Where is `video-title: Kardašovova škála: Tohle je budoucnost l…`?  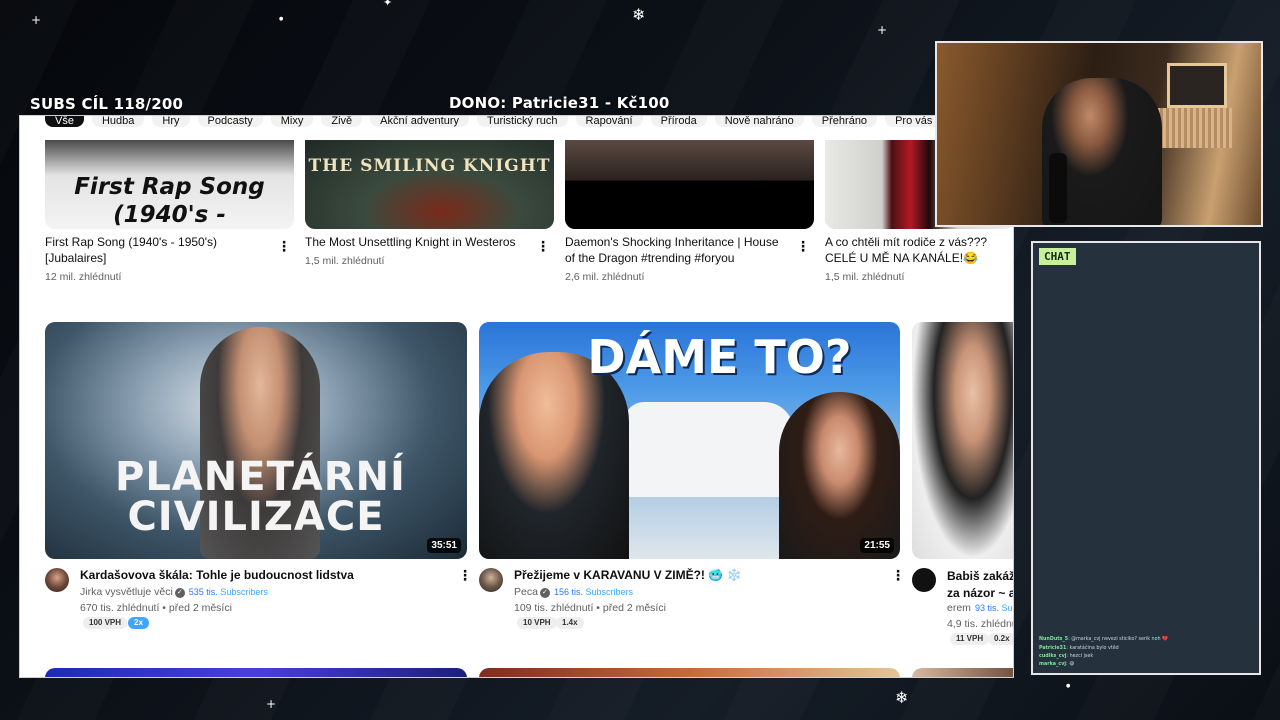 video-title: Kardašovova škála: Tohle je budoucnost l… is located at coordinates (217, 575).